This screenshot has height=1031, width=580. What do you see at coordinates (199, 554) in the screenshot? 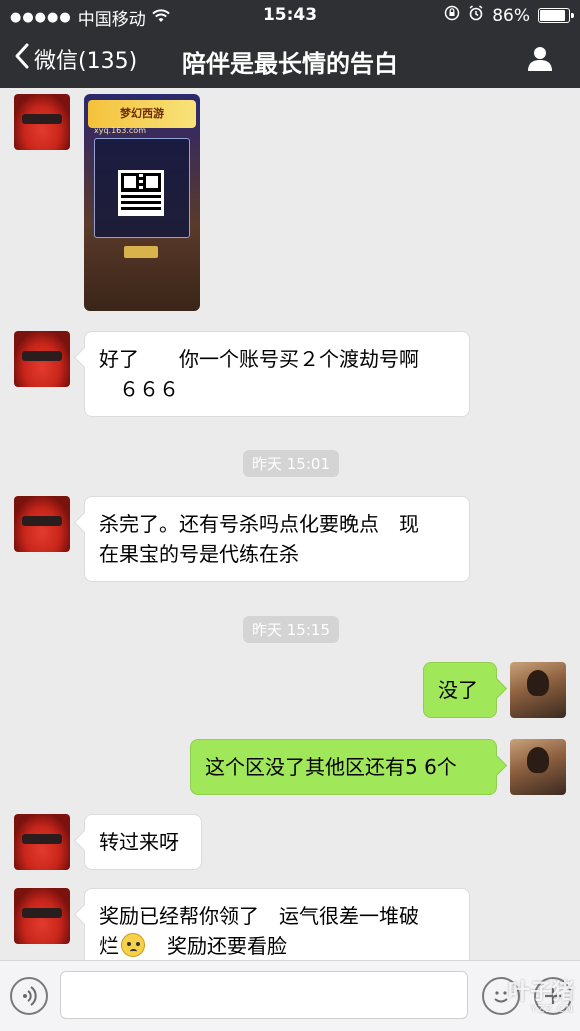
I see `message-line: 在果宝的号是代练在杀` at bounding box center [199, 554].